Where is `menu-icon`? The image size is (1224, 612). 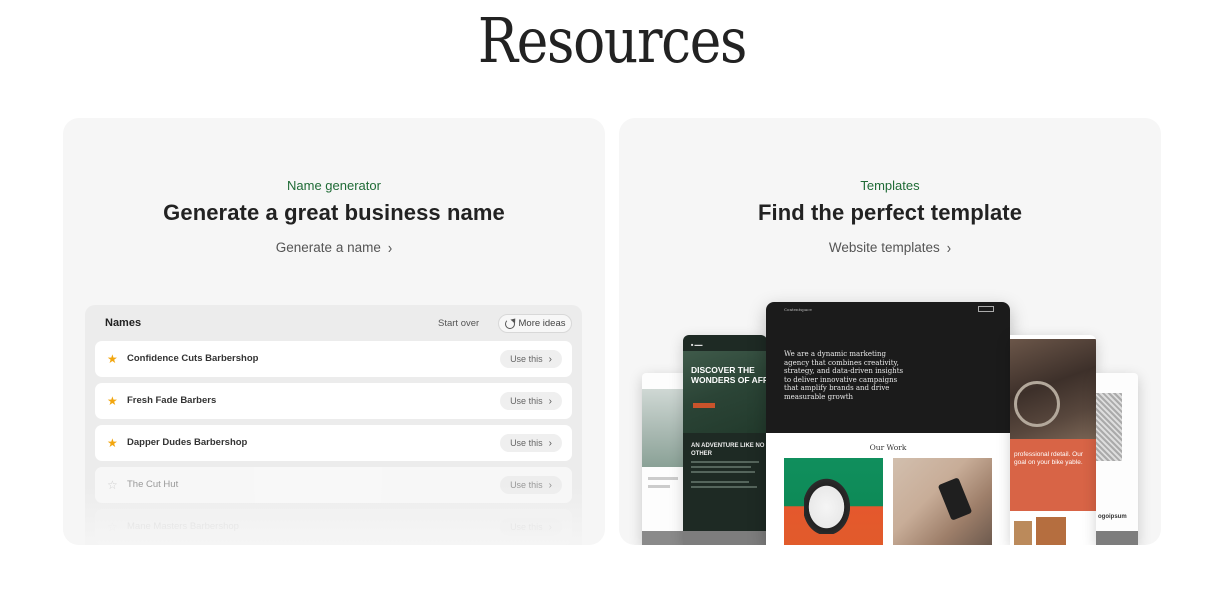 menu-icon is located at coordinates (986, 309).